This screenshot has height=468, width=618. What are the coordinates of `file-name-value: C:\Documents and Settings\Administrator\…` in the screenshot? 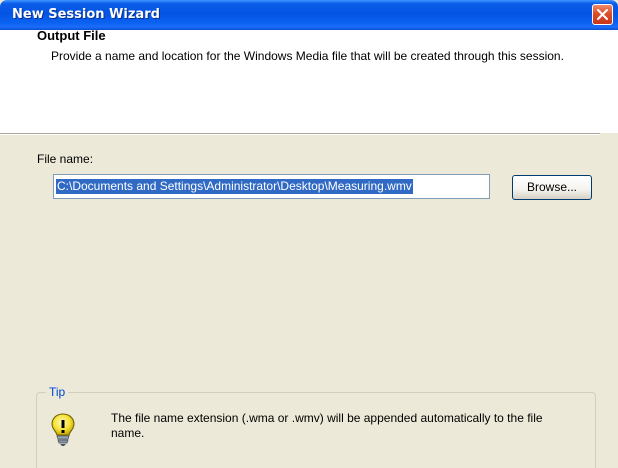 It's located at (234, 186).